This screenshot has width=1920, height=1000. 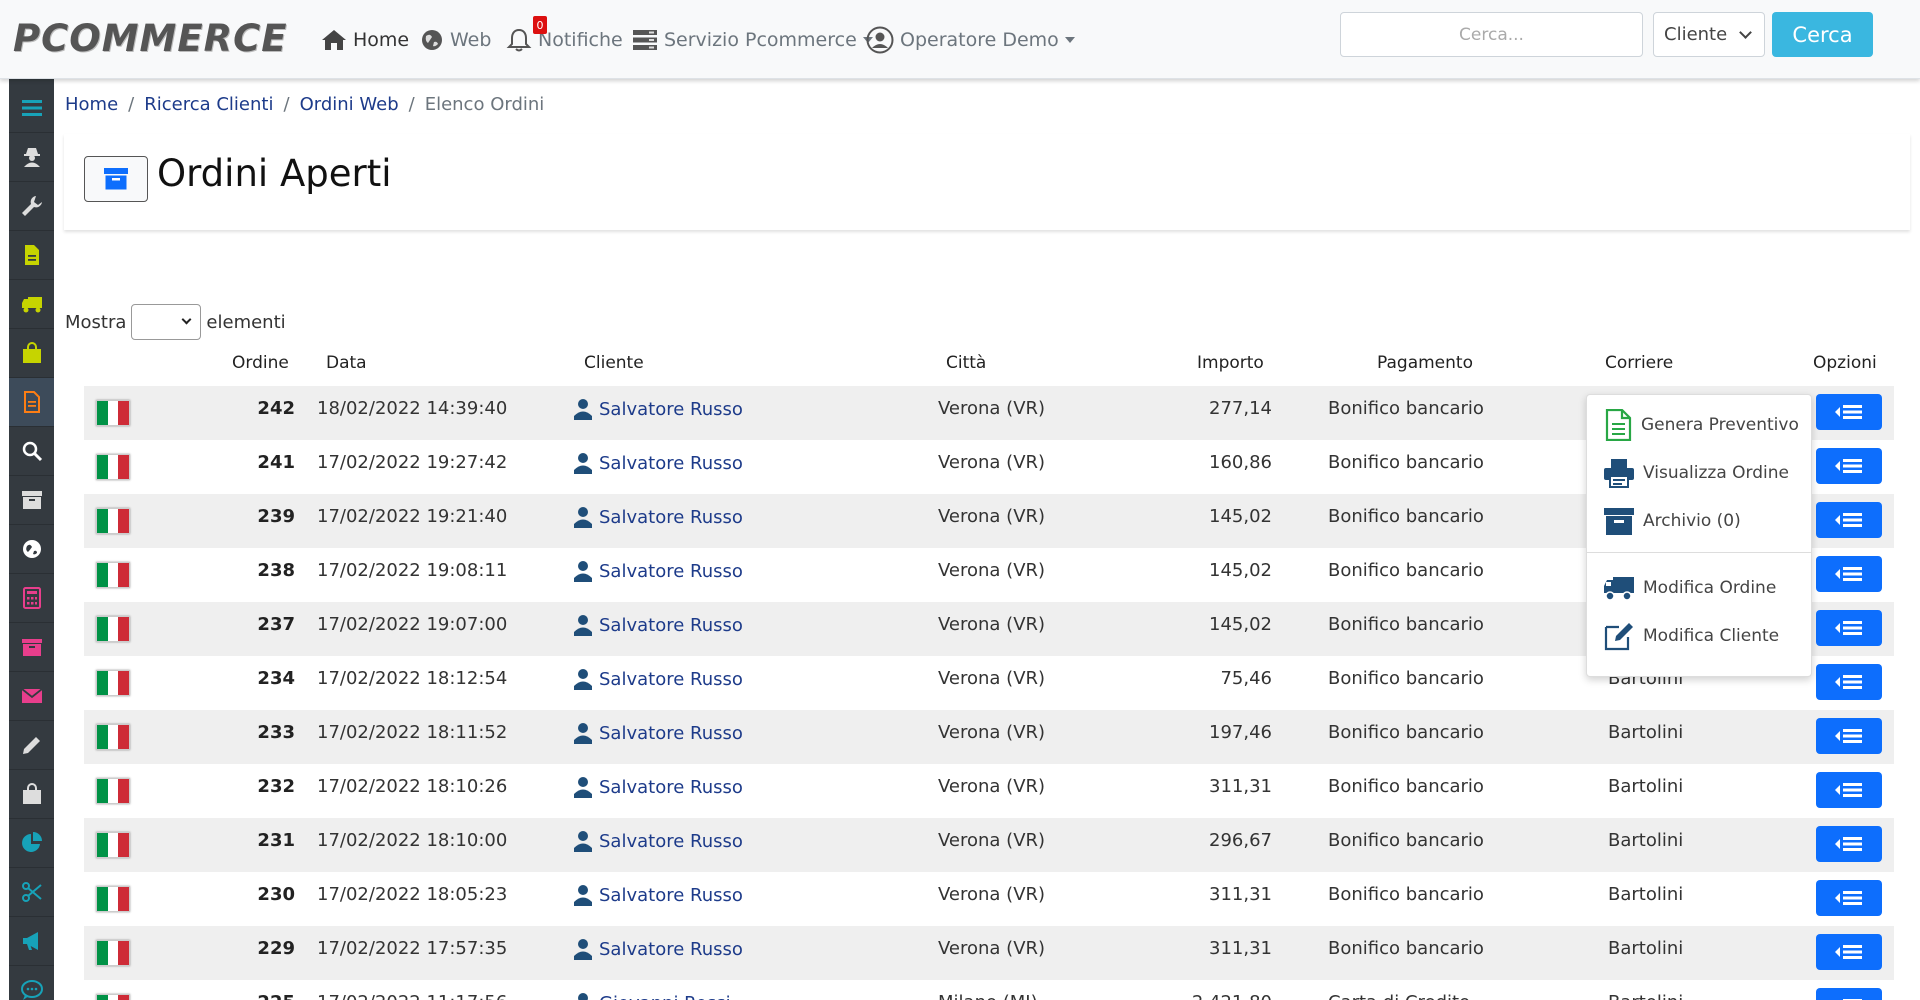 What do you see at coordinates (564, 40) in the screenshot?
I see `nav-notifications: Notifiche` at bounding box center [564, 40].